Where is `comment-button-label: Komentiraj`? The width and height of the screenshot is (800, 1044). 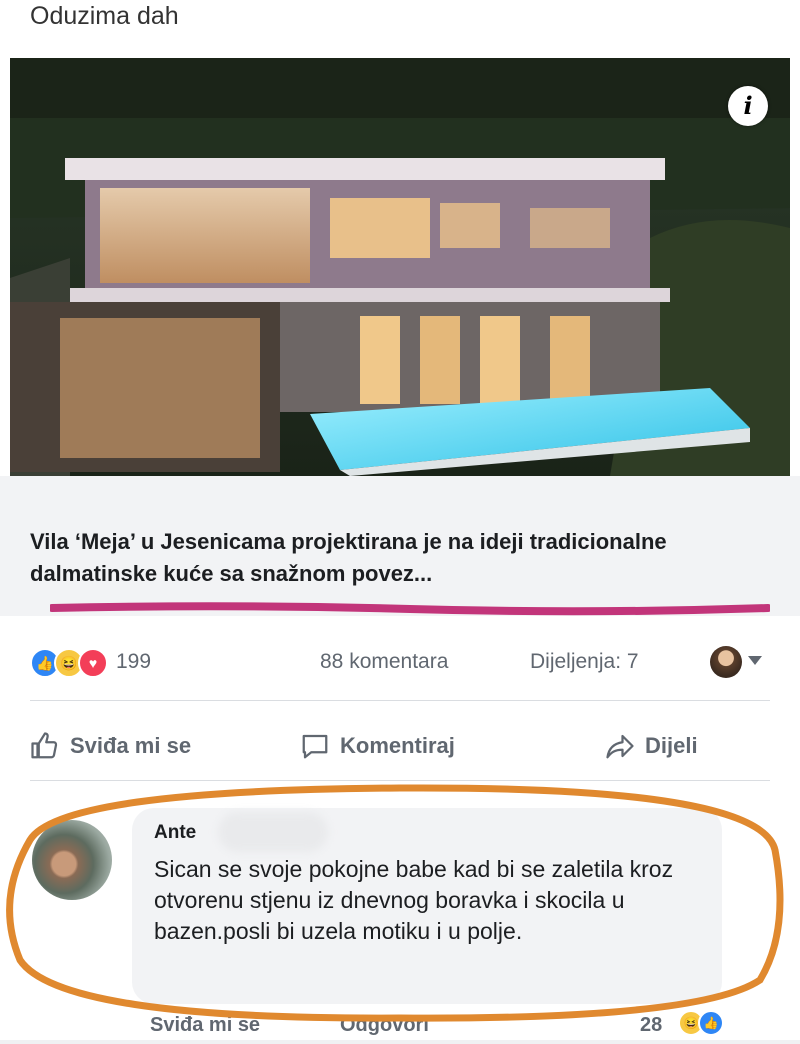
comment-button-label: Komentiraj is located at coordinates (397, 745).